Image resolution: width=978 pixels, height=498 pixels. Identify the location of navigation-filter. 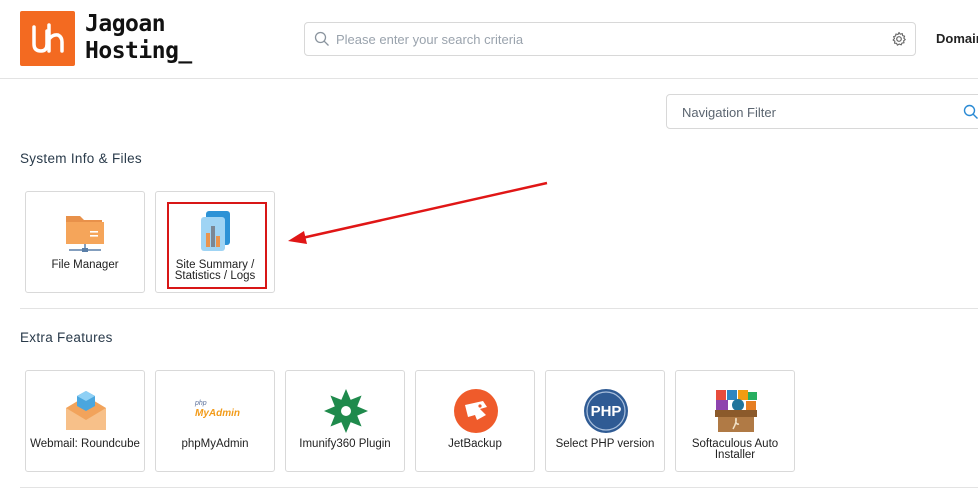
(822, 111).